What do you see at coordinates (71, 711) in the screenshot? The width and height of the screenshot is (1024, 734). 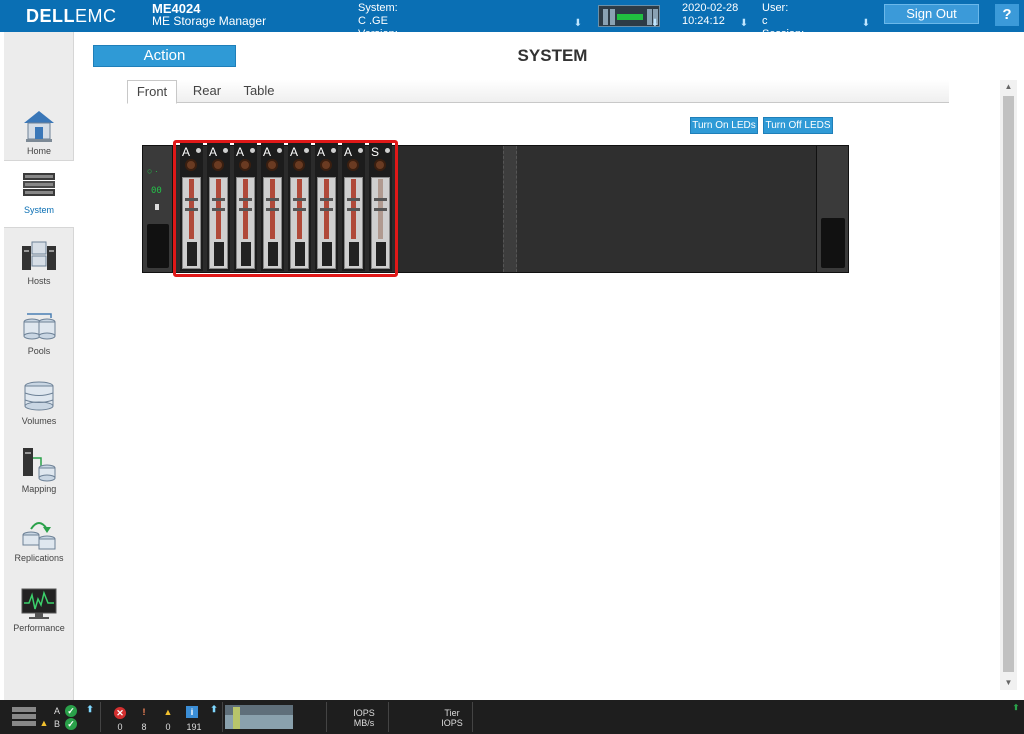 I see `controller-a-ok-icon: ✓` at bounding box center [71, 711].